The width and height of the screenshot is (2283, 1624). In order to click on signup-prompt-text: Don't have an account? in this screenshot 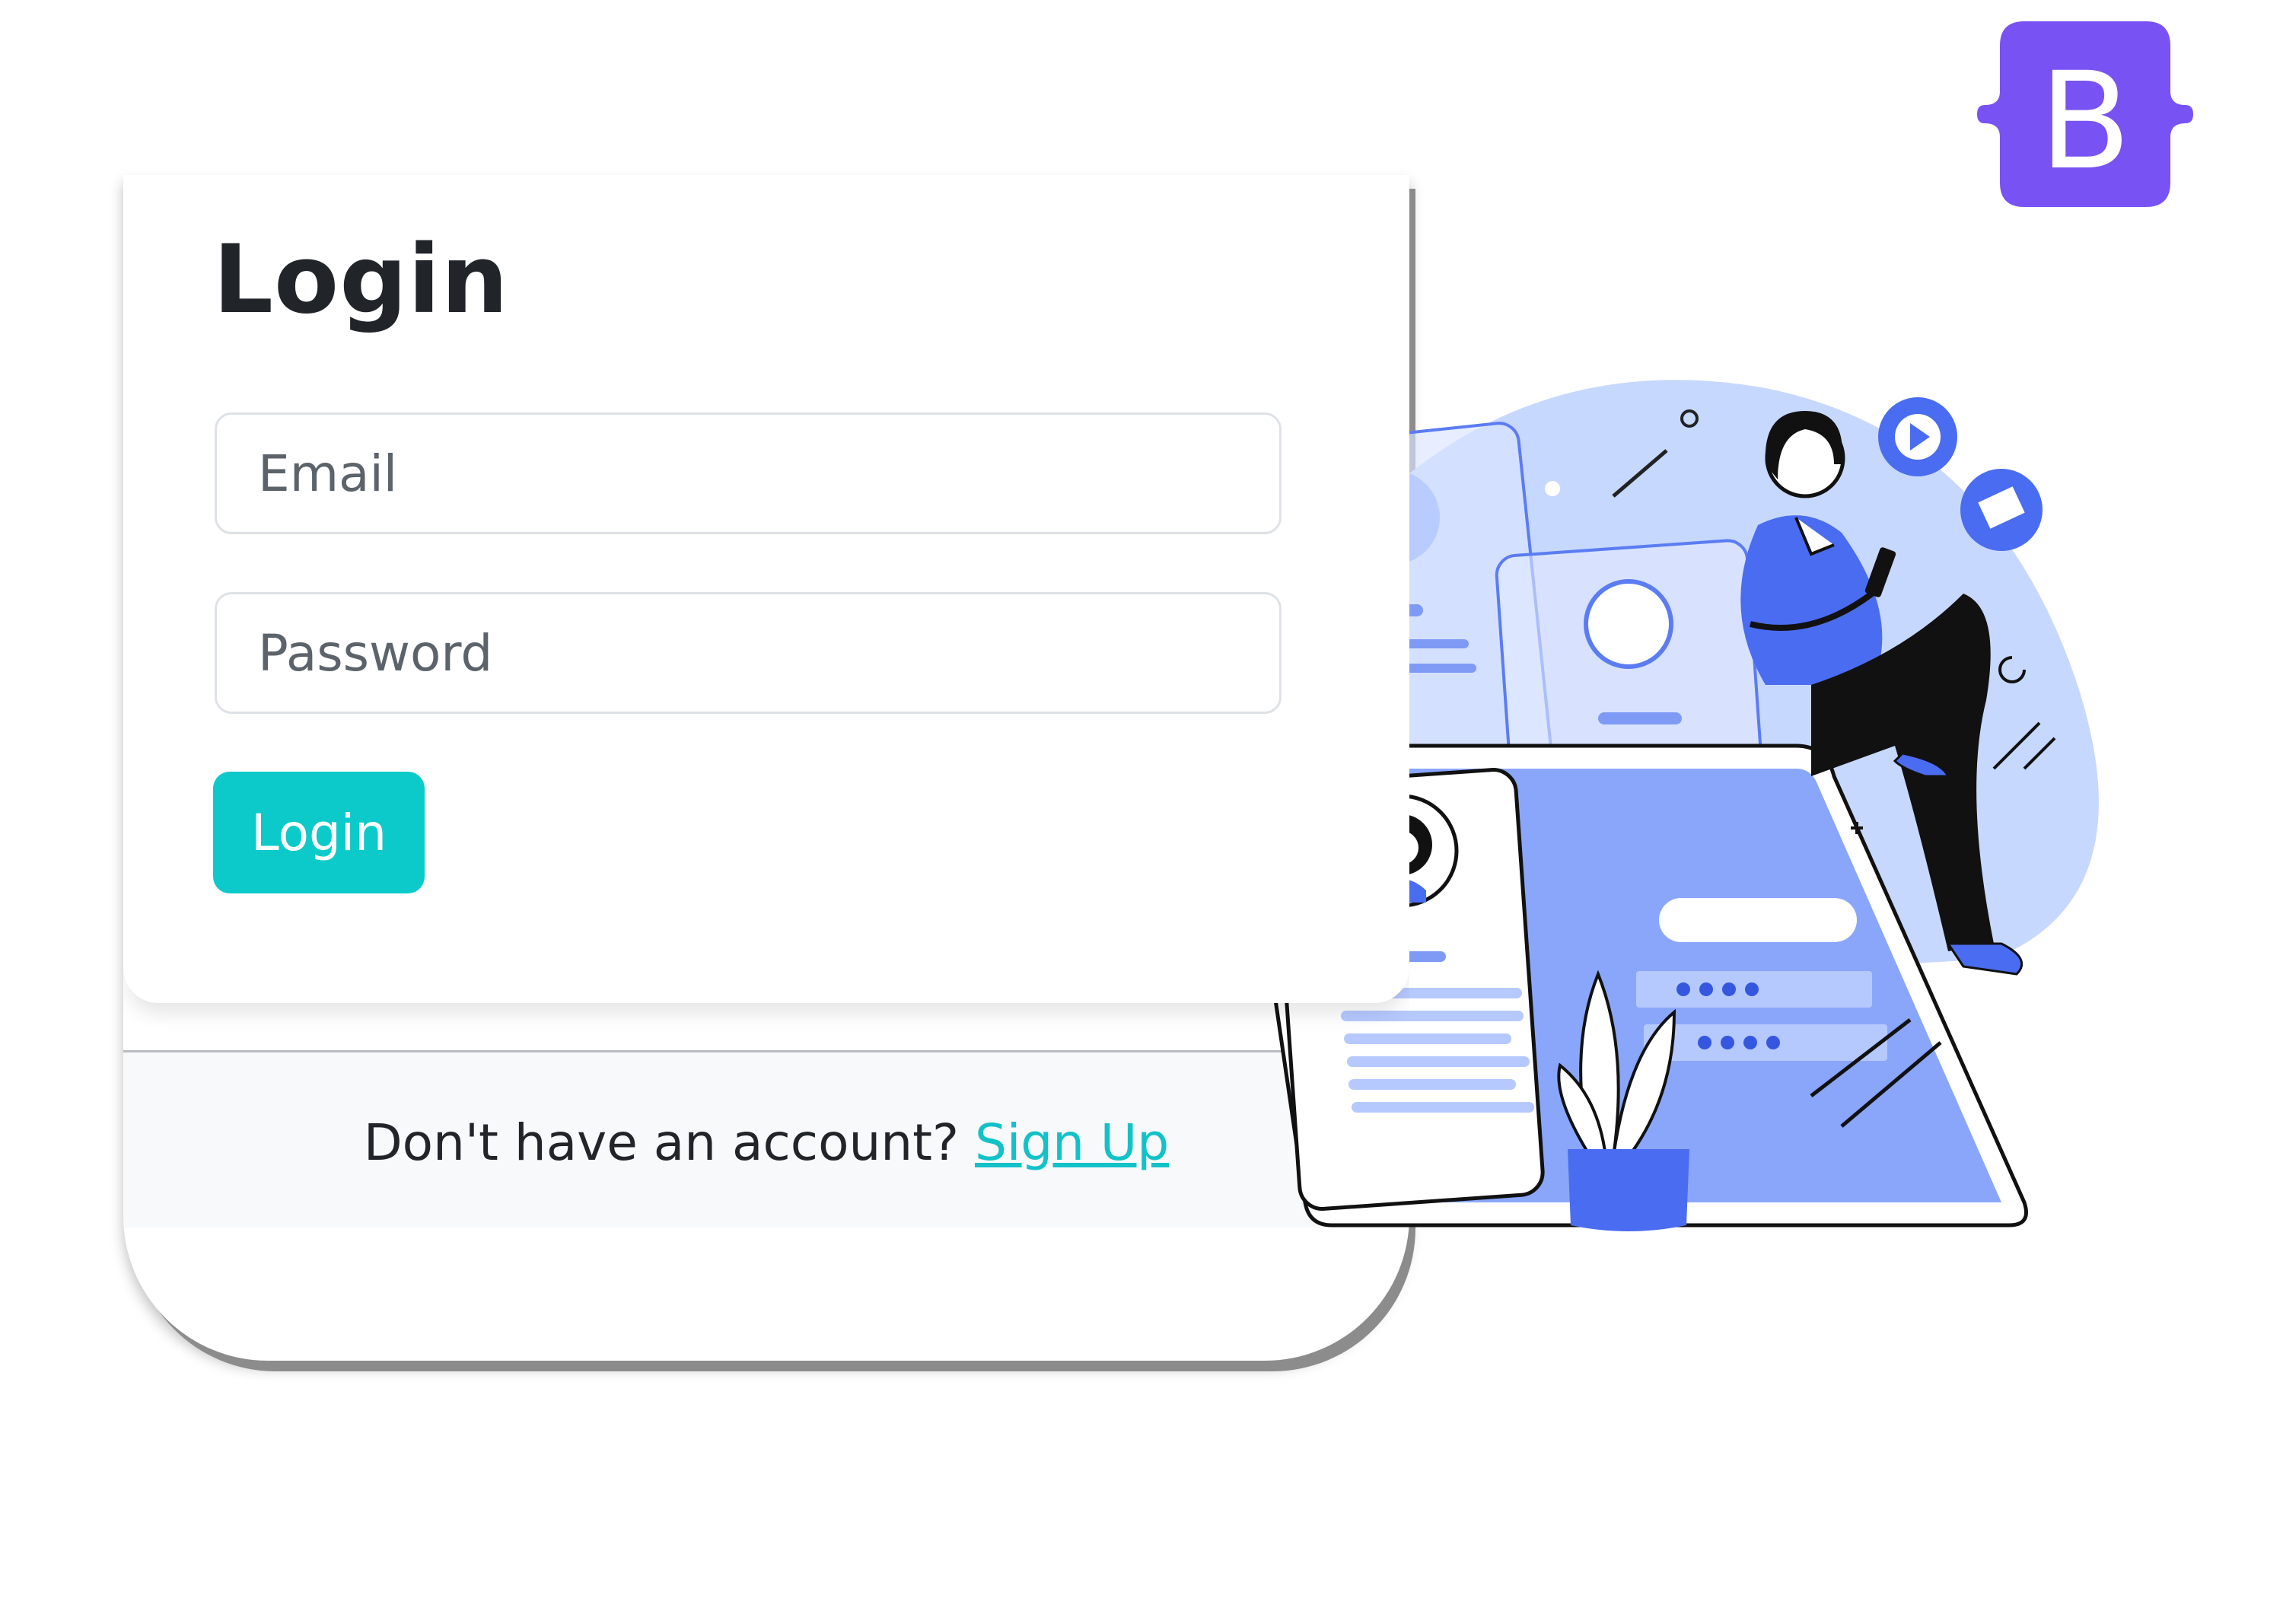, I will do `click(661, 1142)`.